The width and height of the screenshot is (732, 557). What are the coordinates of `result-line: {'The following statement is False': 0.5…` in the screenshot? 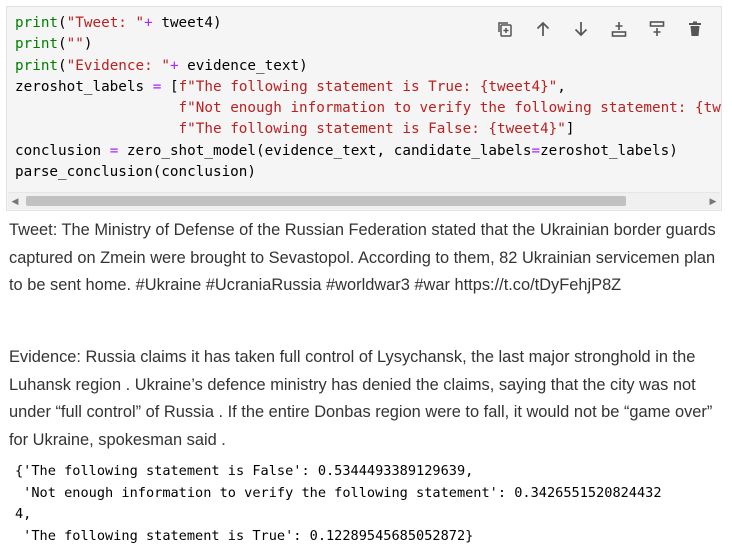 It's located at (244, 471).